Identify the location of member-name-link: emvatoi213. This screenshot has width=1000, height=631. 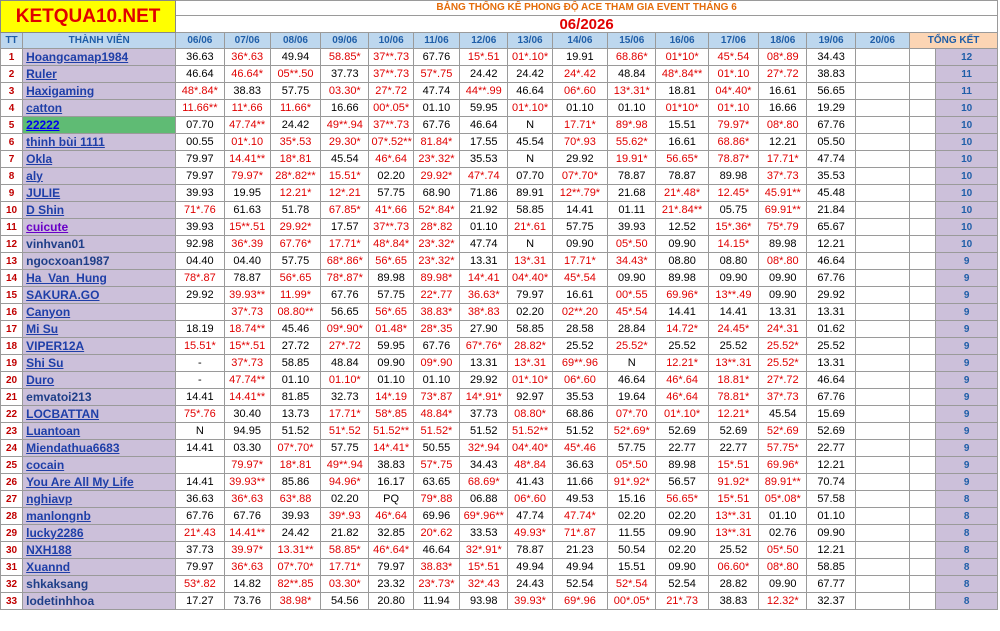
(99, 397).